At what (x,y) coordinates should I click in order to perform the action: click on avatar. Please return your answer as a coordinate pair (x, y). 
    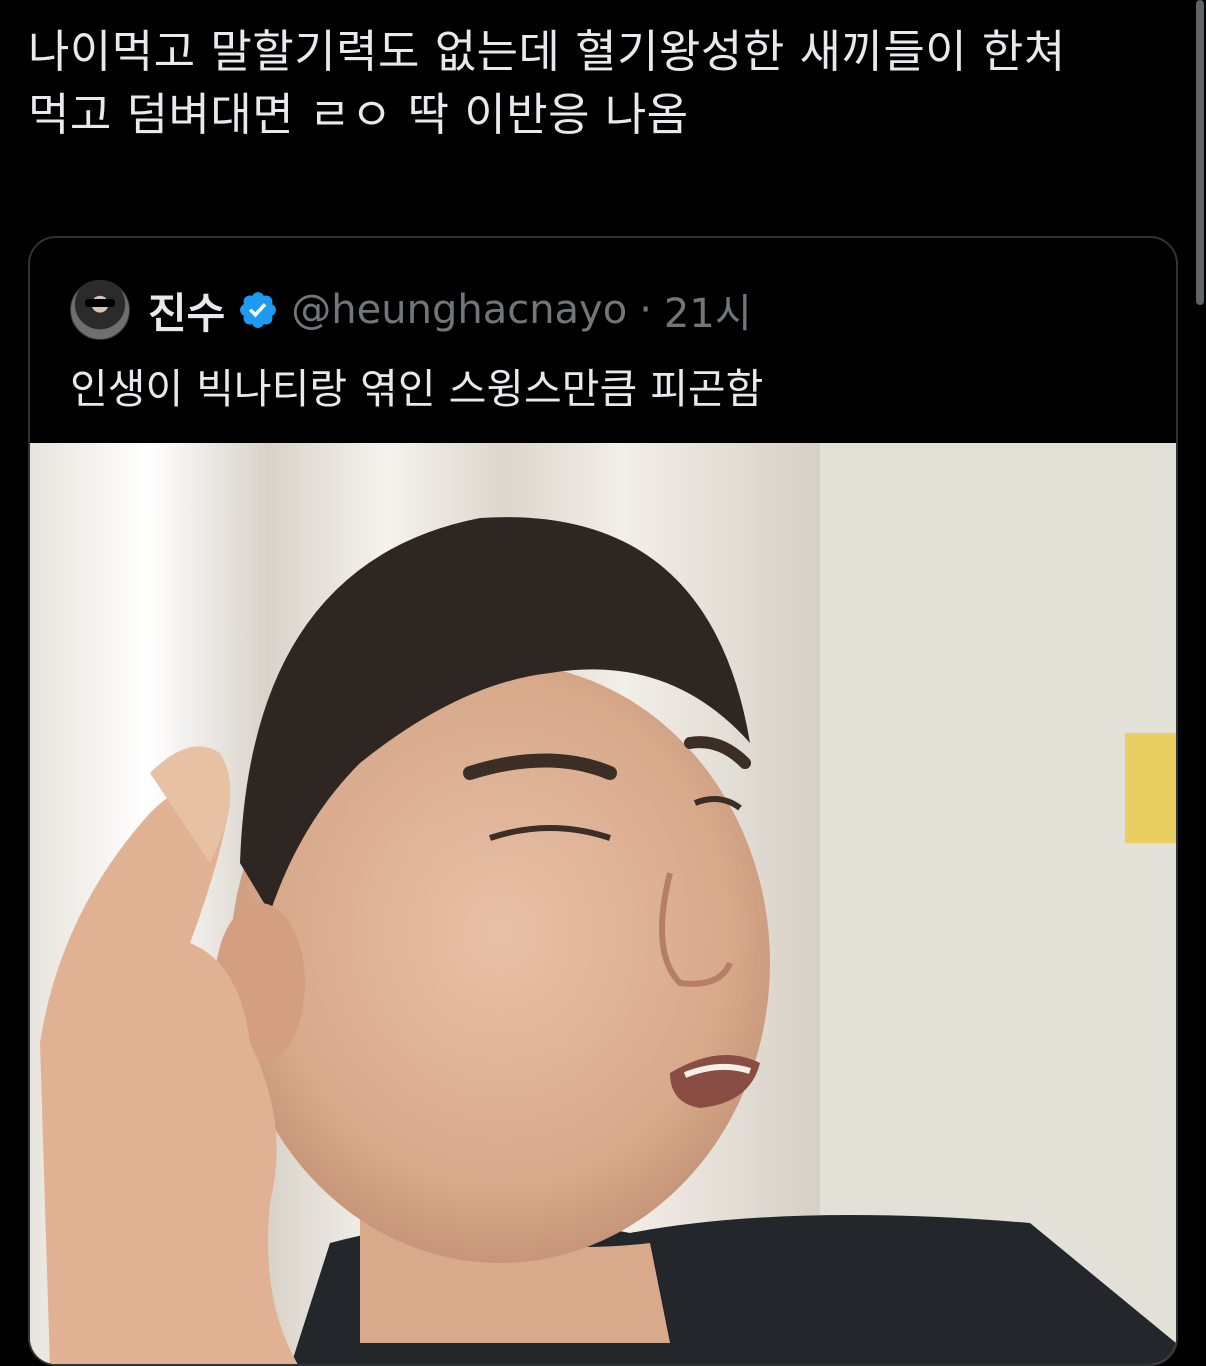
    Looking at the image, I should click on (100, 310).